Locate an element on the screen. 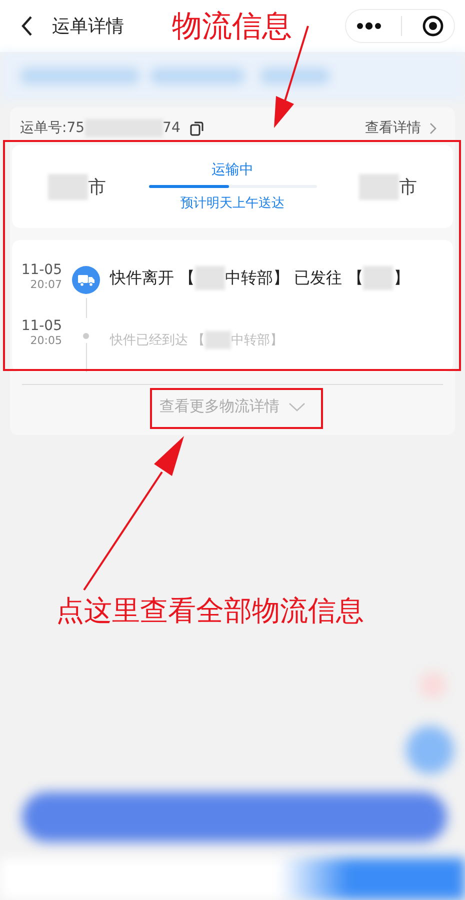 The image size is (465, 900). back-icon is located at coordinates (27, 26).